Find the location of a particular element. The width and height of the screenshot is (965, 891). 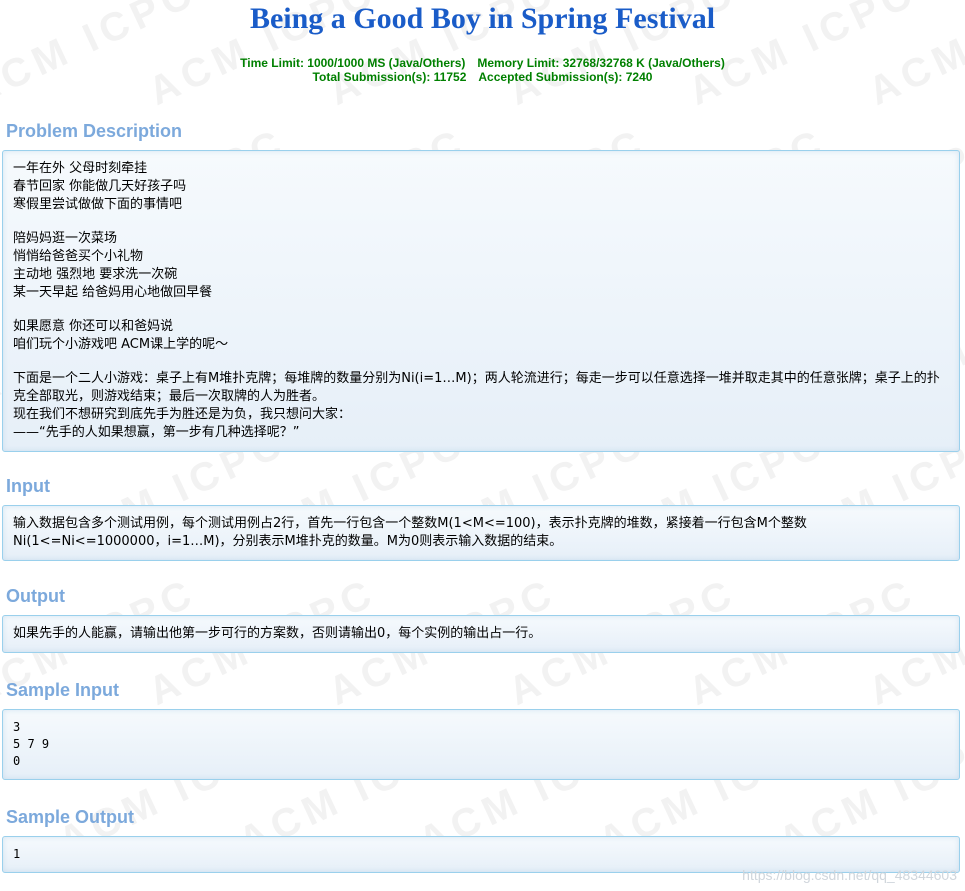

description-line: 现在我们不想研究到底先手为胜还是为负，我只想问大家： is located at coordinates (182, 414).